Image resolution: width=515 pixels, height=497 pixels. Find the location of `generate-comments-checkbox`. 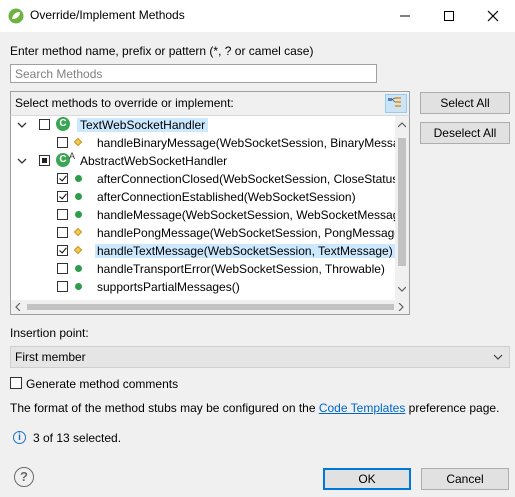

generate-comments-checkbox is located at coordinates (16, 383).